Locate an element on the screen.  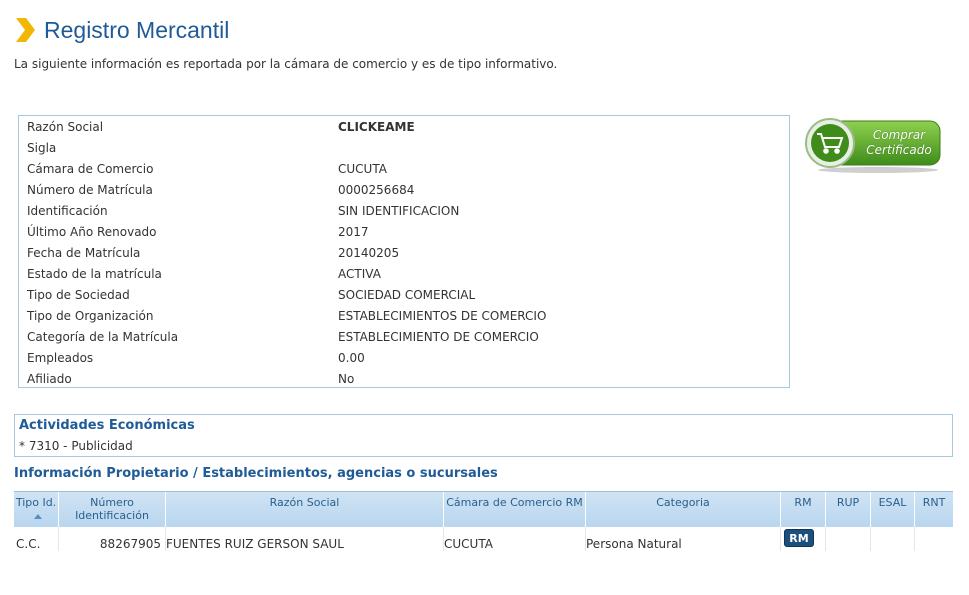
page-header: Registro Mercantil is located at coordinates (121, 30).